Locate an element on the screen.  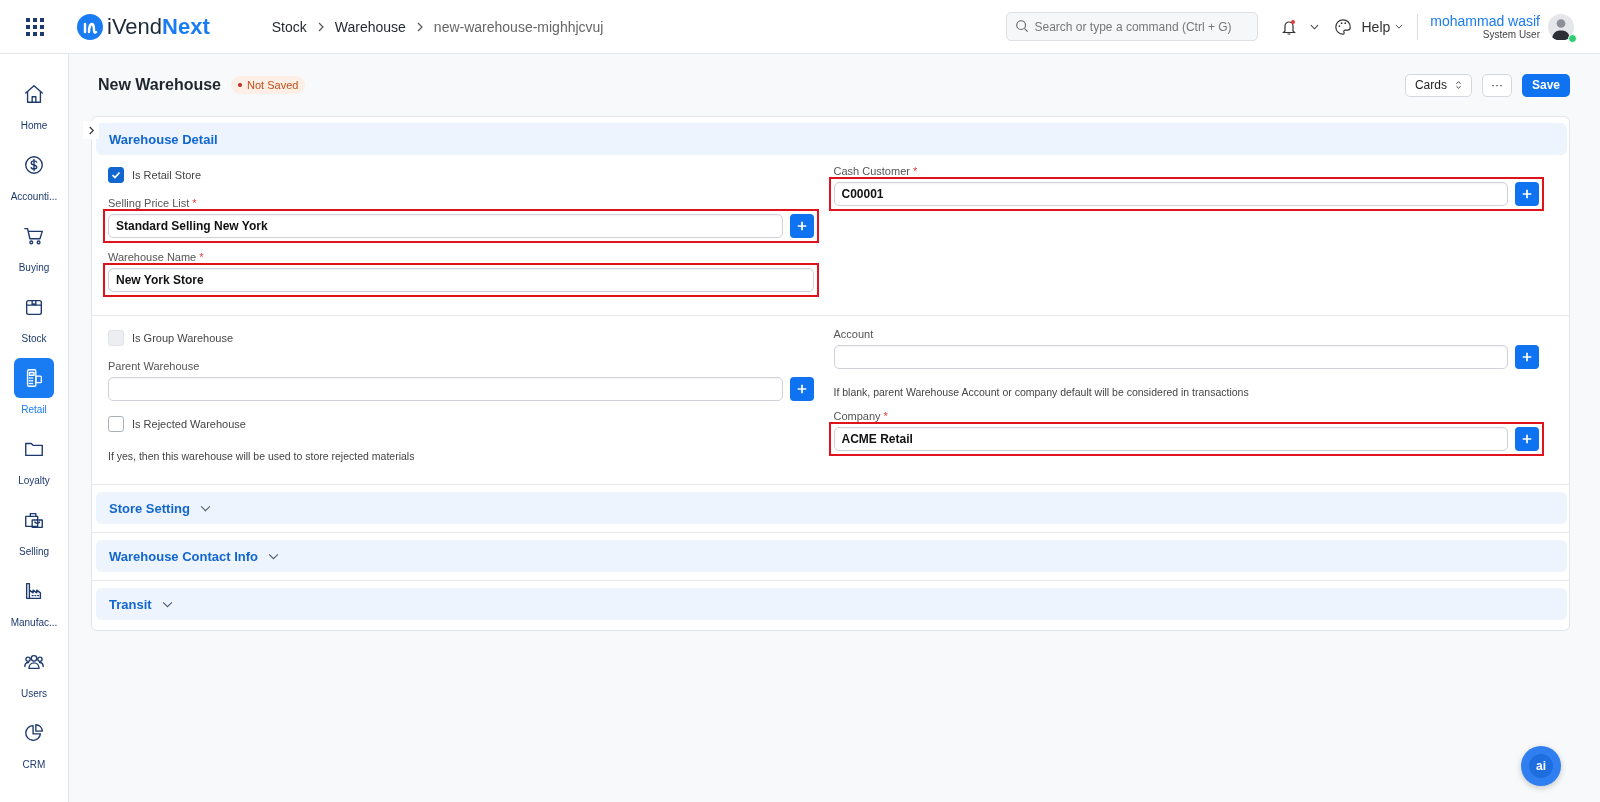
check-icon is located at coordinates (116, 175).